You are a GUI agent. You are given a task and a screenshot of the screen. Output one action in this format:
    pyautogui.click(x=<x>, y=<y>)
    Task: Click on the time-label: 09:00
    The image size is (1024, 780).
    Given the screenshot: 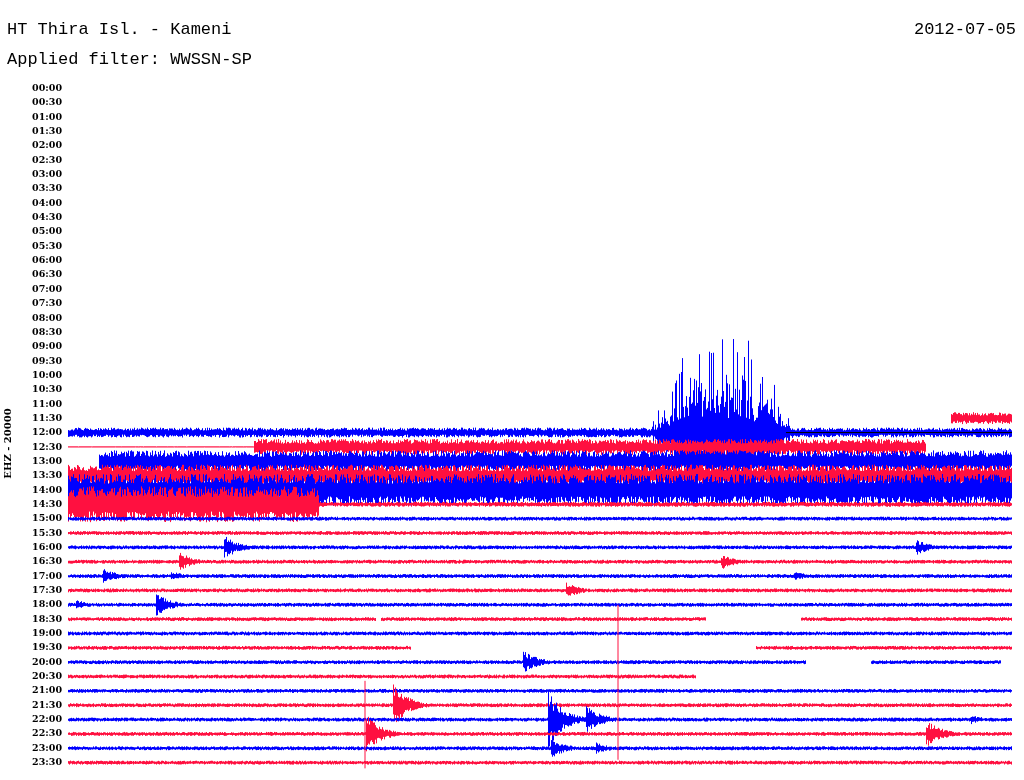 What is the action you would take?
    pyautogui.click(x=47, y=346)
    